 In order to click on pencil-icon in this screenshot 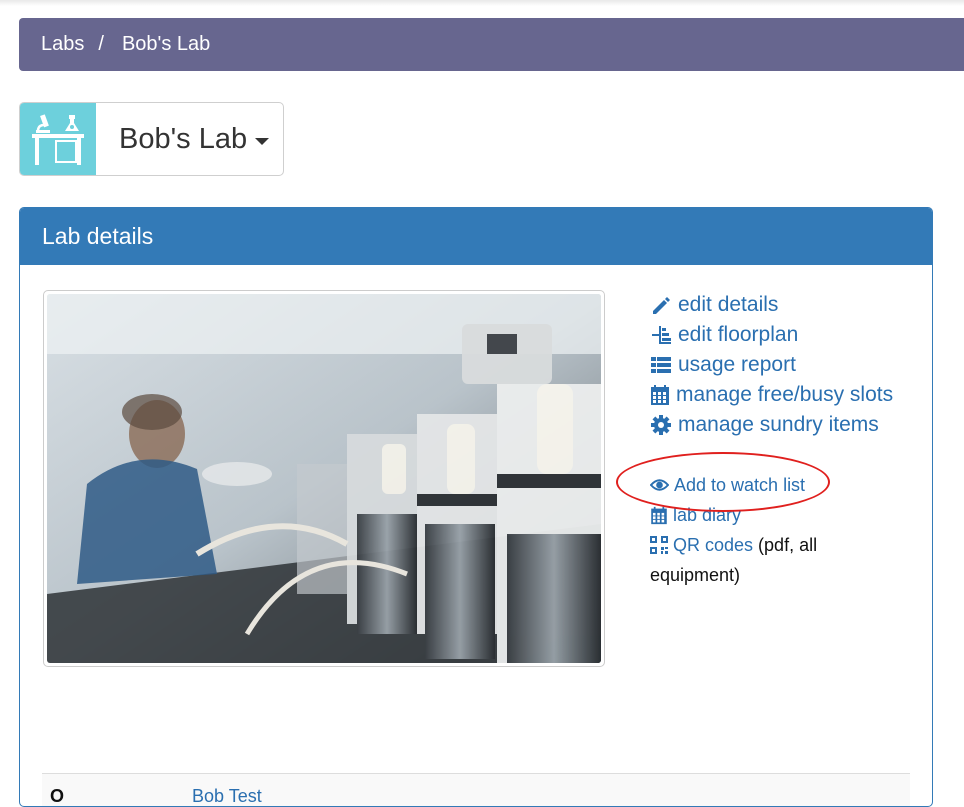, I will do `click(661, 305)`.